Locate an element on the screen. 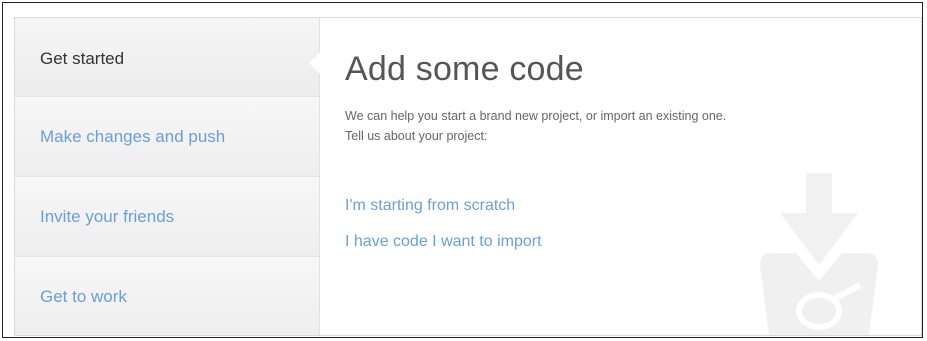 This screenshot has width=927, height=341. step-invite-your-friends: Invite your friends is located at coordinates (167, 217).